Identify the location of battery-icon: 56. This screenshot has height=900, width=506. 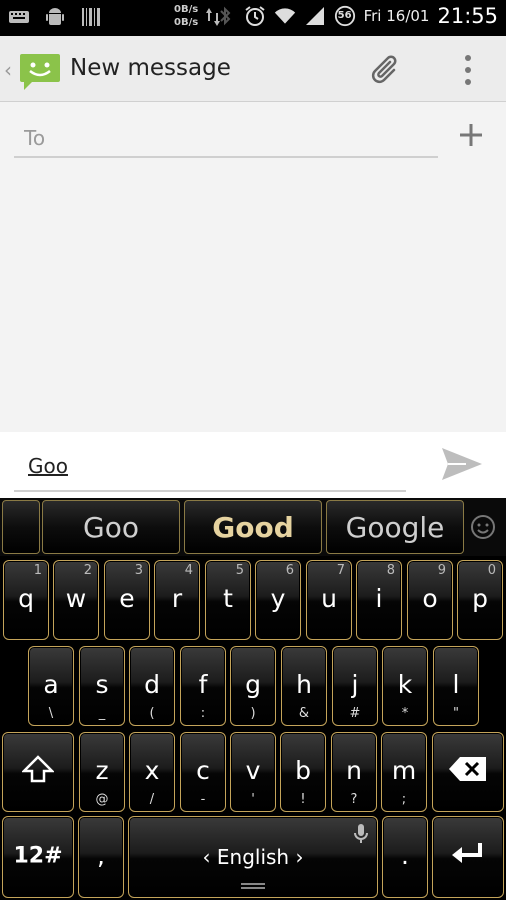
(345, 16).